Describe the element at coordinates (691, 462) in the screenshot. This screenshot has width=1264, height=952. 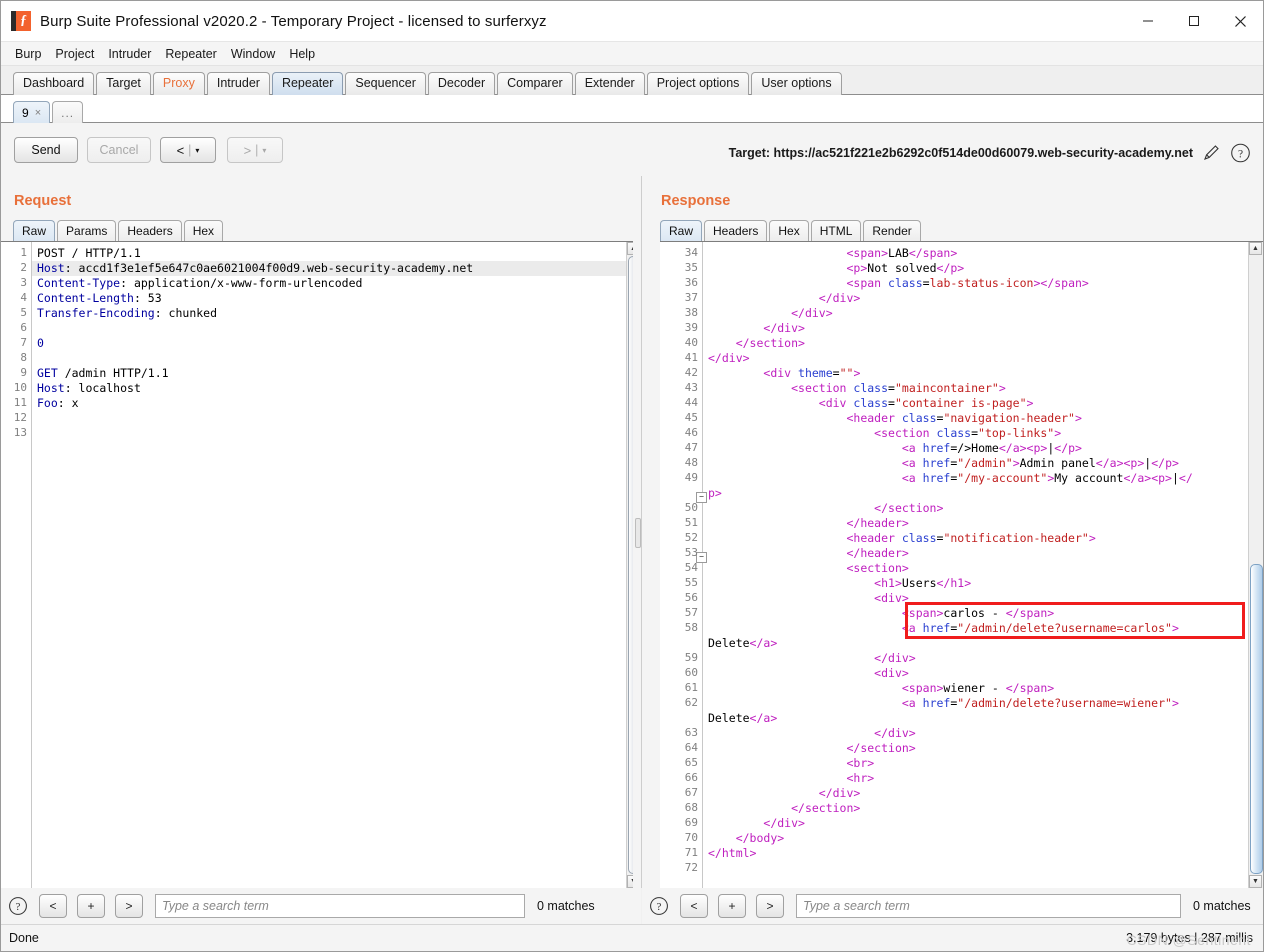
I see `line-number: 48` at that location.